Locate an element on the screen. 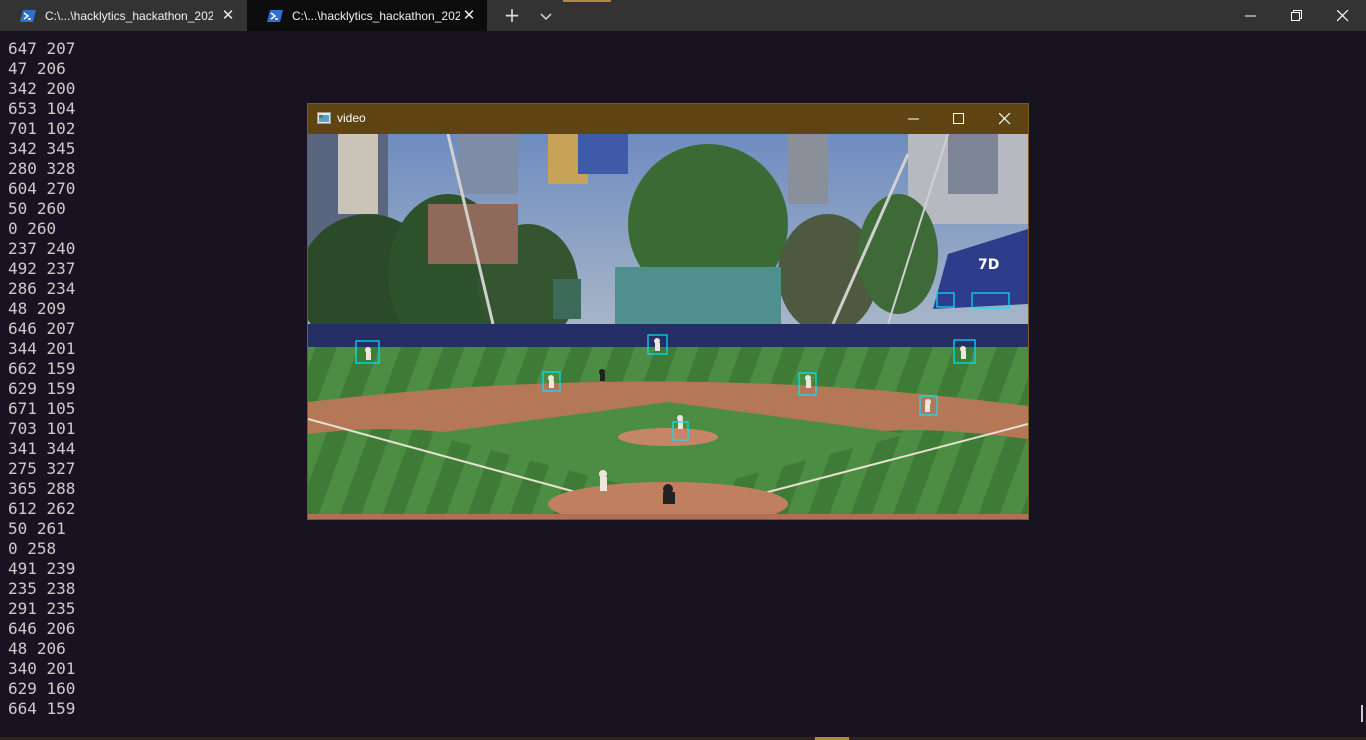 Image resolution: width=1366 pixels, height=740 pixels. tab-terminal-1: C:\...\hacklytics_hackathon_2022 ✕ is located at coordinates (123, 15).